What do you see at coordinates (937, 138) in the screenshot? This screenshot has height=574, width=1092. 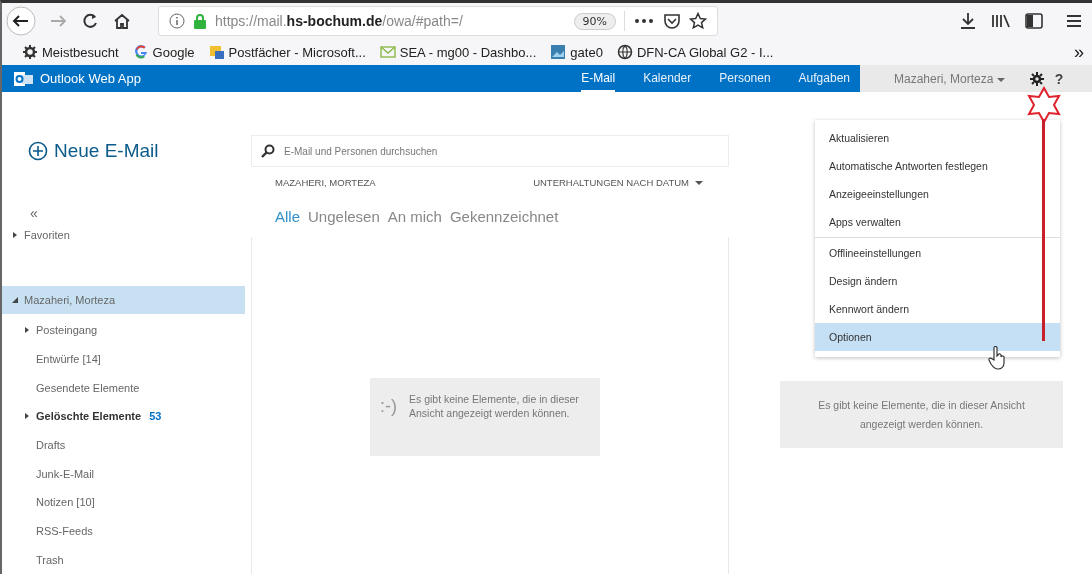 I see `menu-item: Aktualisieren` at bounding box center [937, 138].